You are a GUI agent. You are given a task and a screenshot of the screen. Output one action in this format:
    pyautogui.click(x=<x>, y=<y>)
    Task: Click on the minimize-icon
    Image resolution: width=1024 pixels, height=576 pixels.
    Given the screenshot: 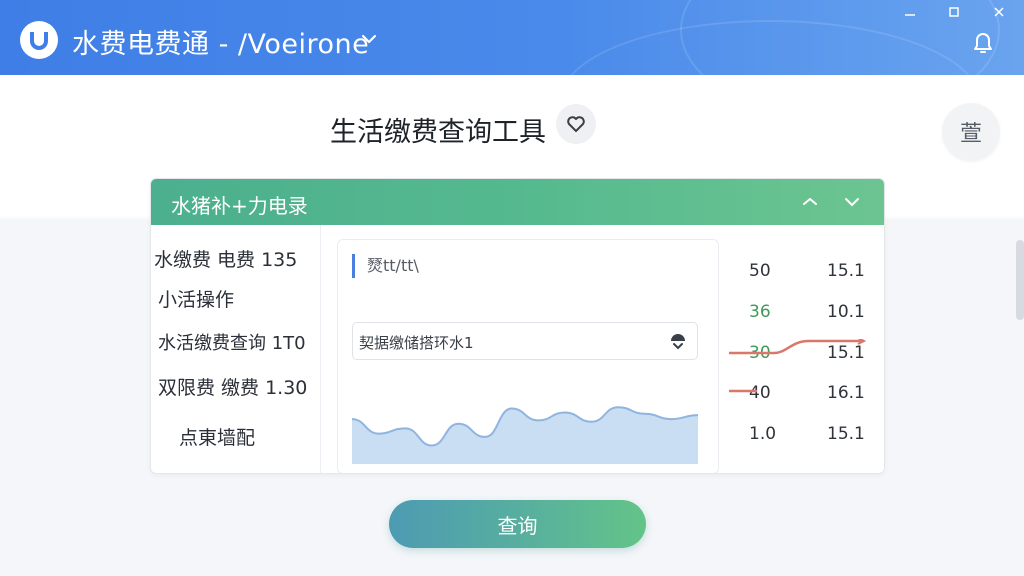 What is the action you would take?
    pyautogui.click(x=910, y=15)
    